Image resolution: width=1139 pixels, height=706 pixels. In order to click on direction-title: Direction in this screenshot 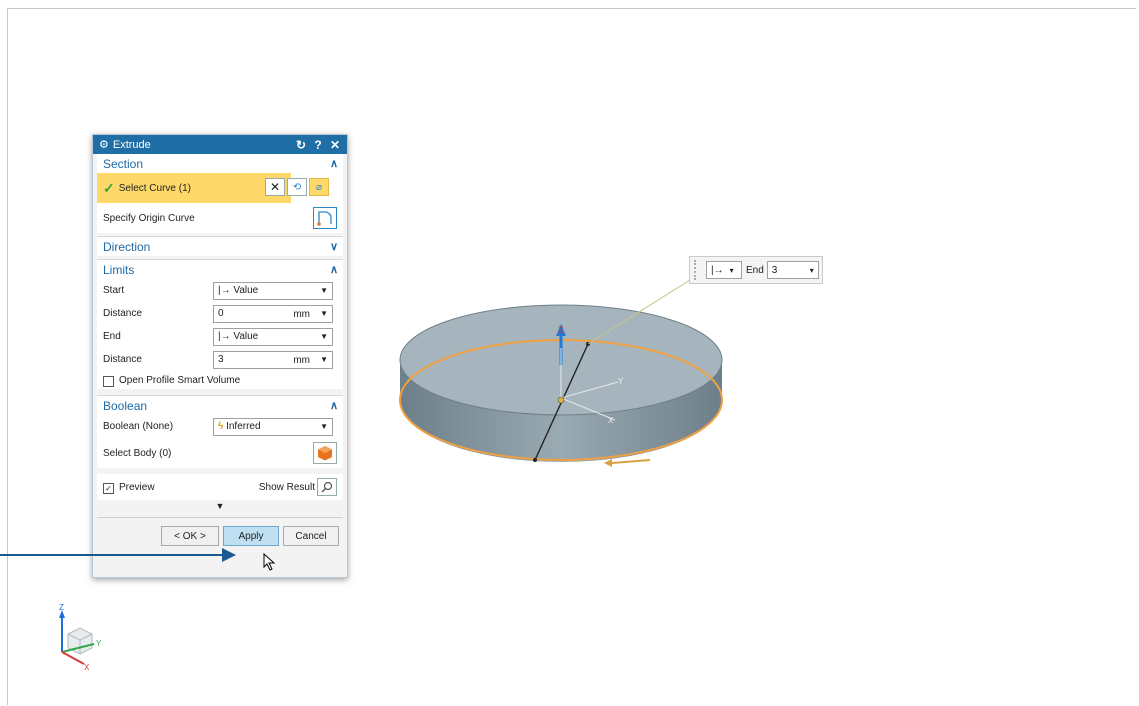, I will do `click(127, 246)`.